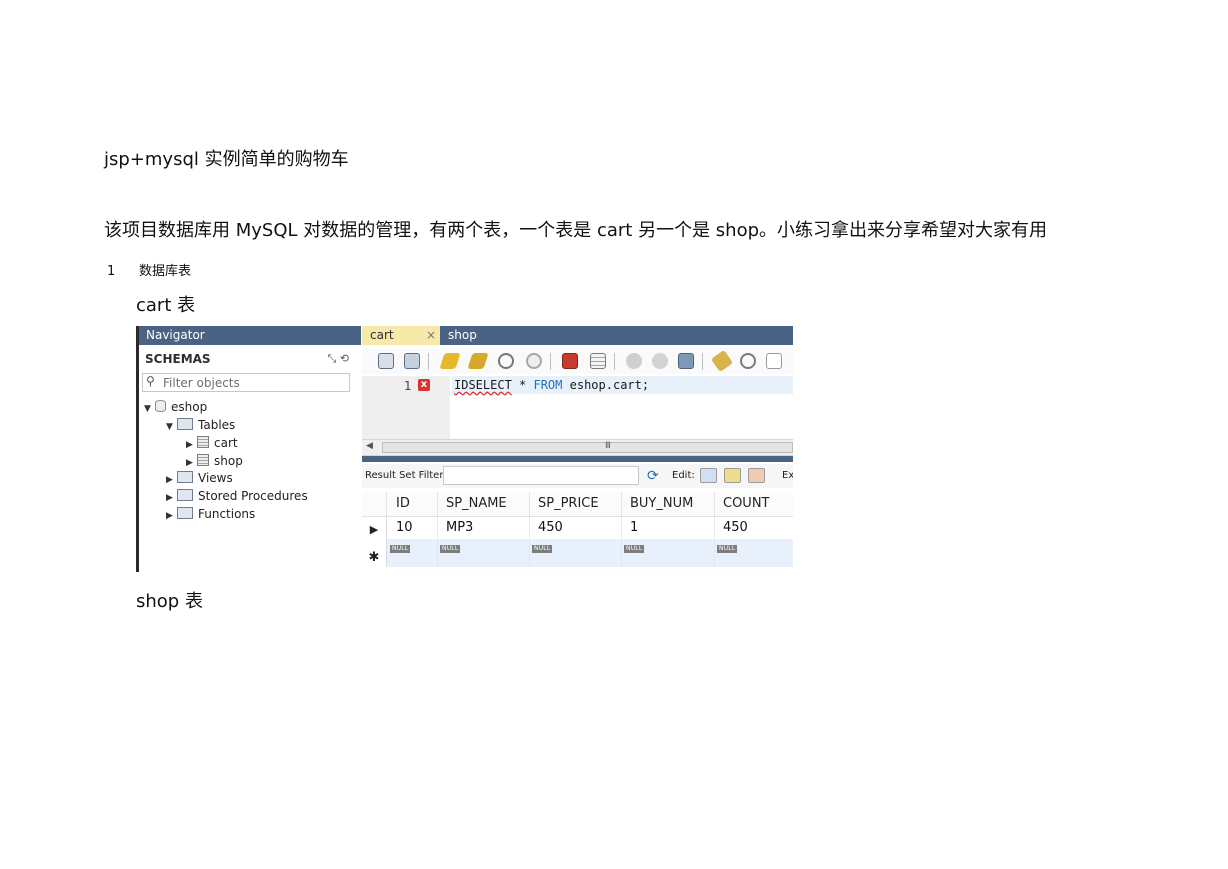  I want to click on tab-shop: shop, so click(462, 335).